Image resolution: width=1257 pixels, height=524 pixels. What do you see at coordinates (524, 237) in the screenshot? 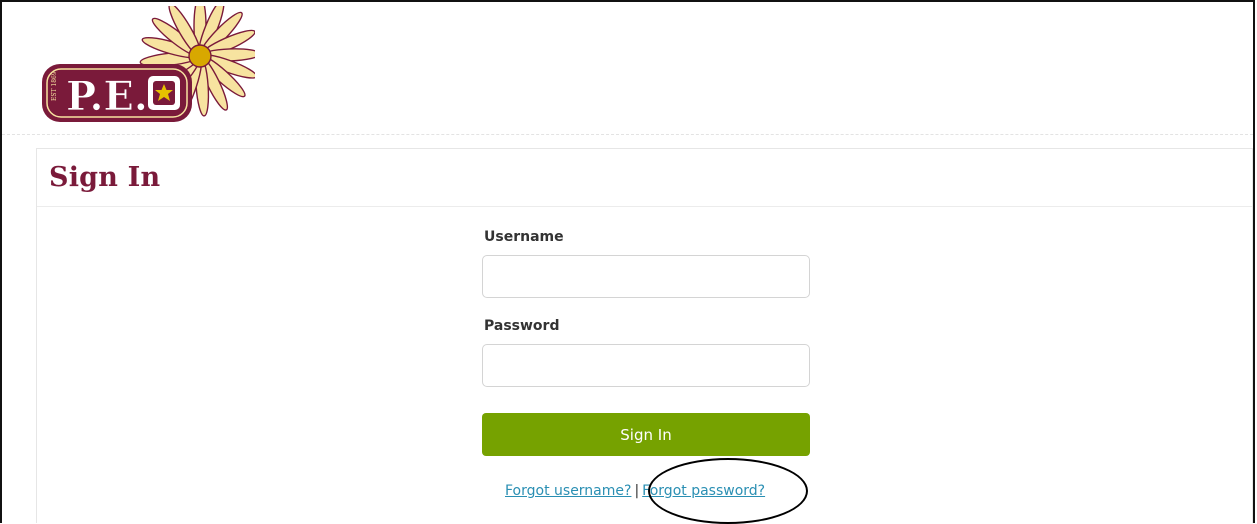
I see `username-label: Username` at bounding box center [524, 237].